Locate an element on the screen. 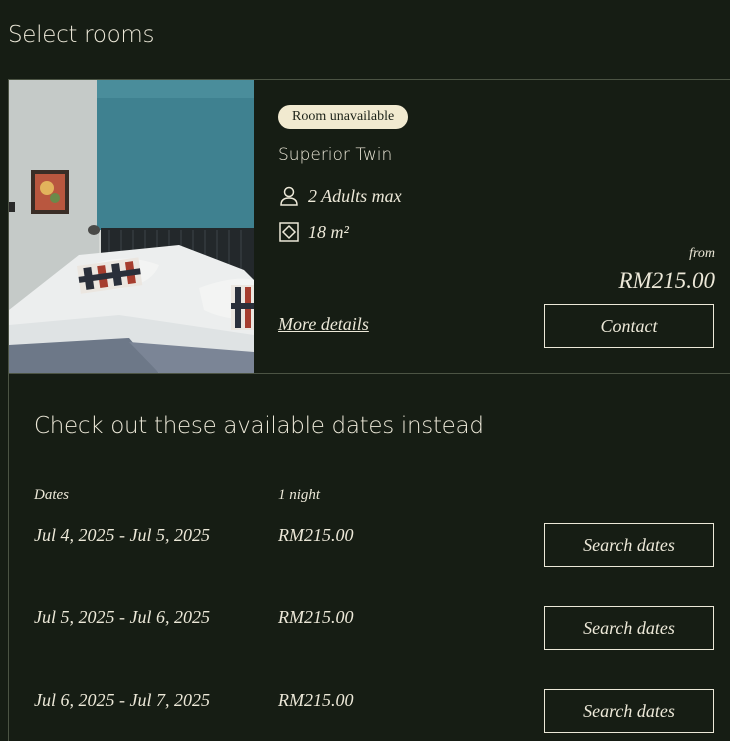 This screenshot has height=741, width=730. room-size: 18 m² is located at coordinates (313, 232).